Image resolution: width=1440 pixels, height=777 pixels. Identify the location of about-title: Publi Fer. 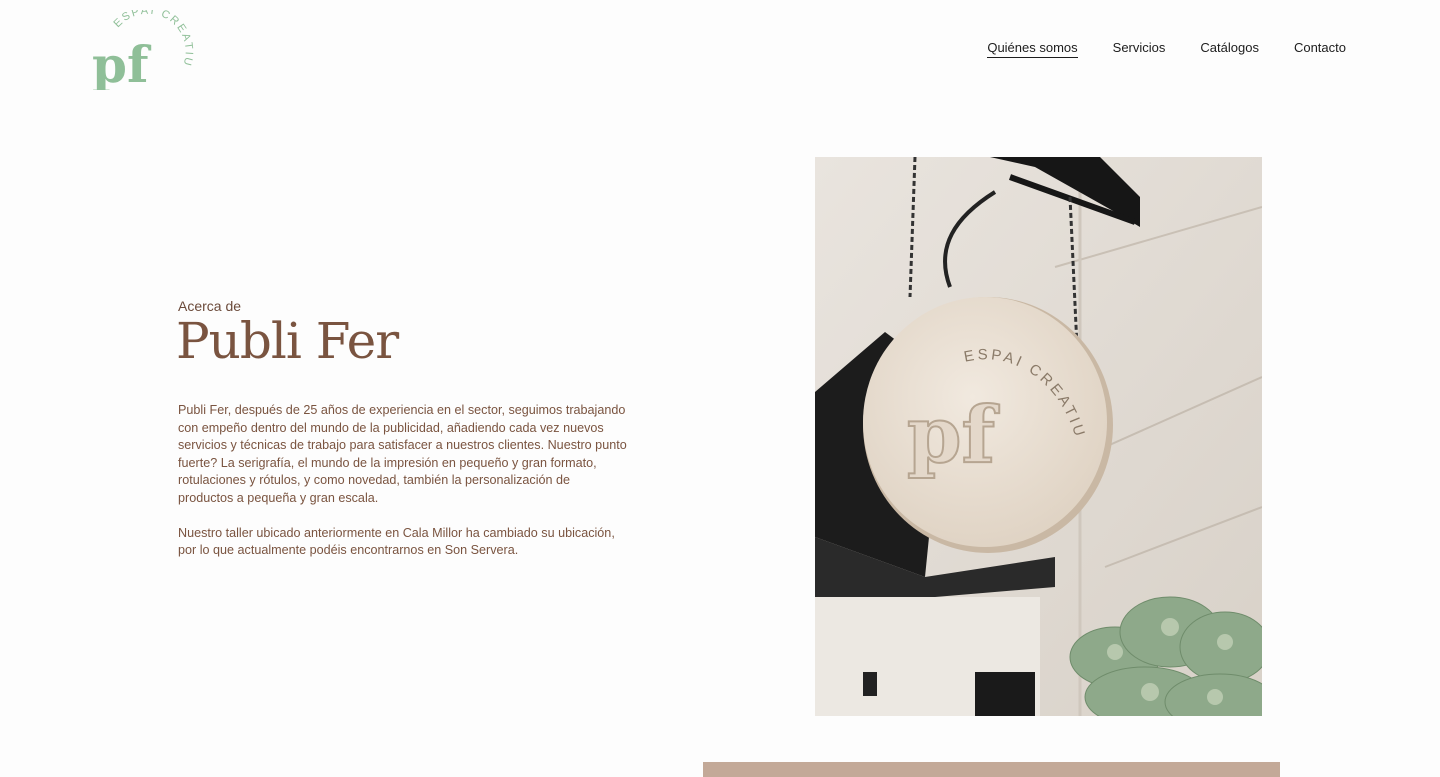
(287, 341).